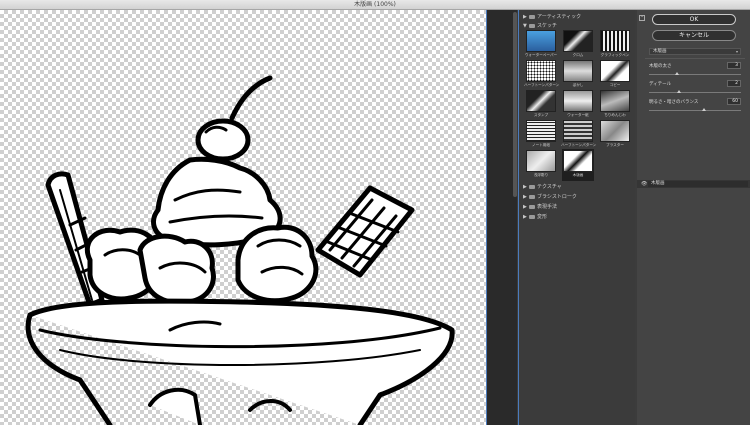  What do you see at coordinates (615, 115) in the screenshot?
I see `filter-thumbnail-label: ちりめんじわ` at bounding box center [615, 115].